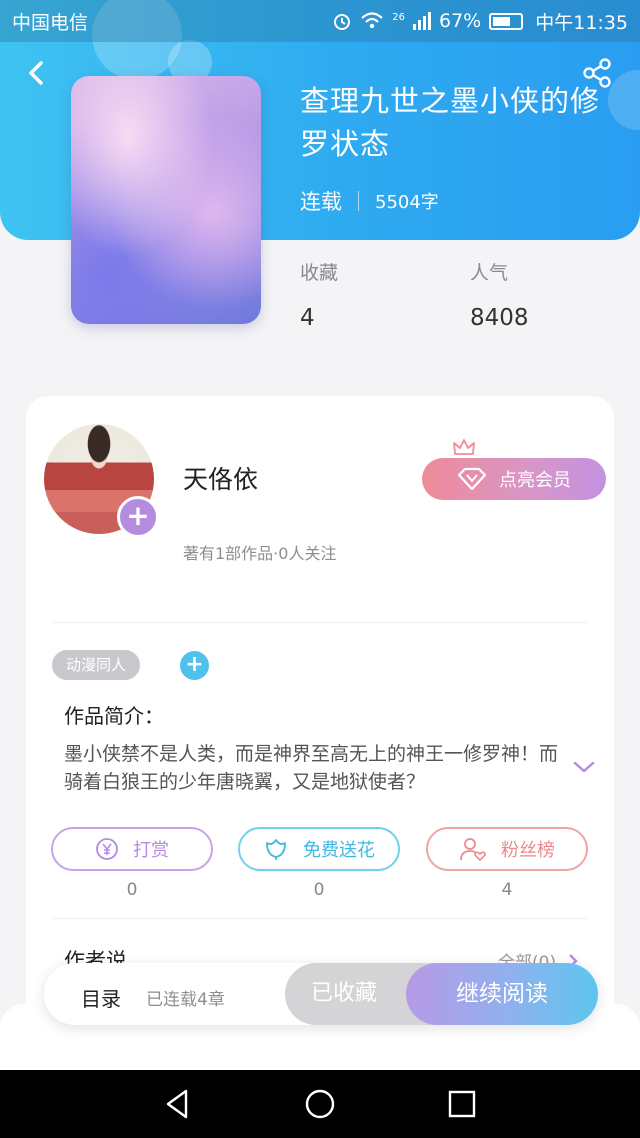  I want to click on book-cover, so click(166, 200).